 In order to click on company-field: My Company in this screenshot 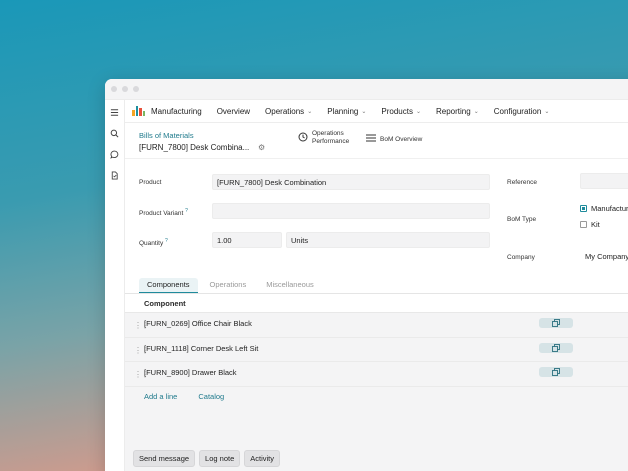, I will do `click(604, 256)`.